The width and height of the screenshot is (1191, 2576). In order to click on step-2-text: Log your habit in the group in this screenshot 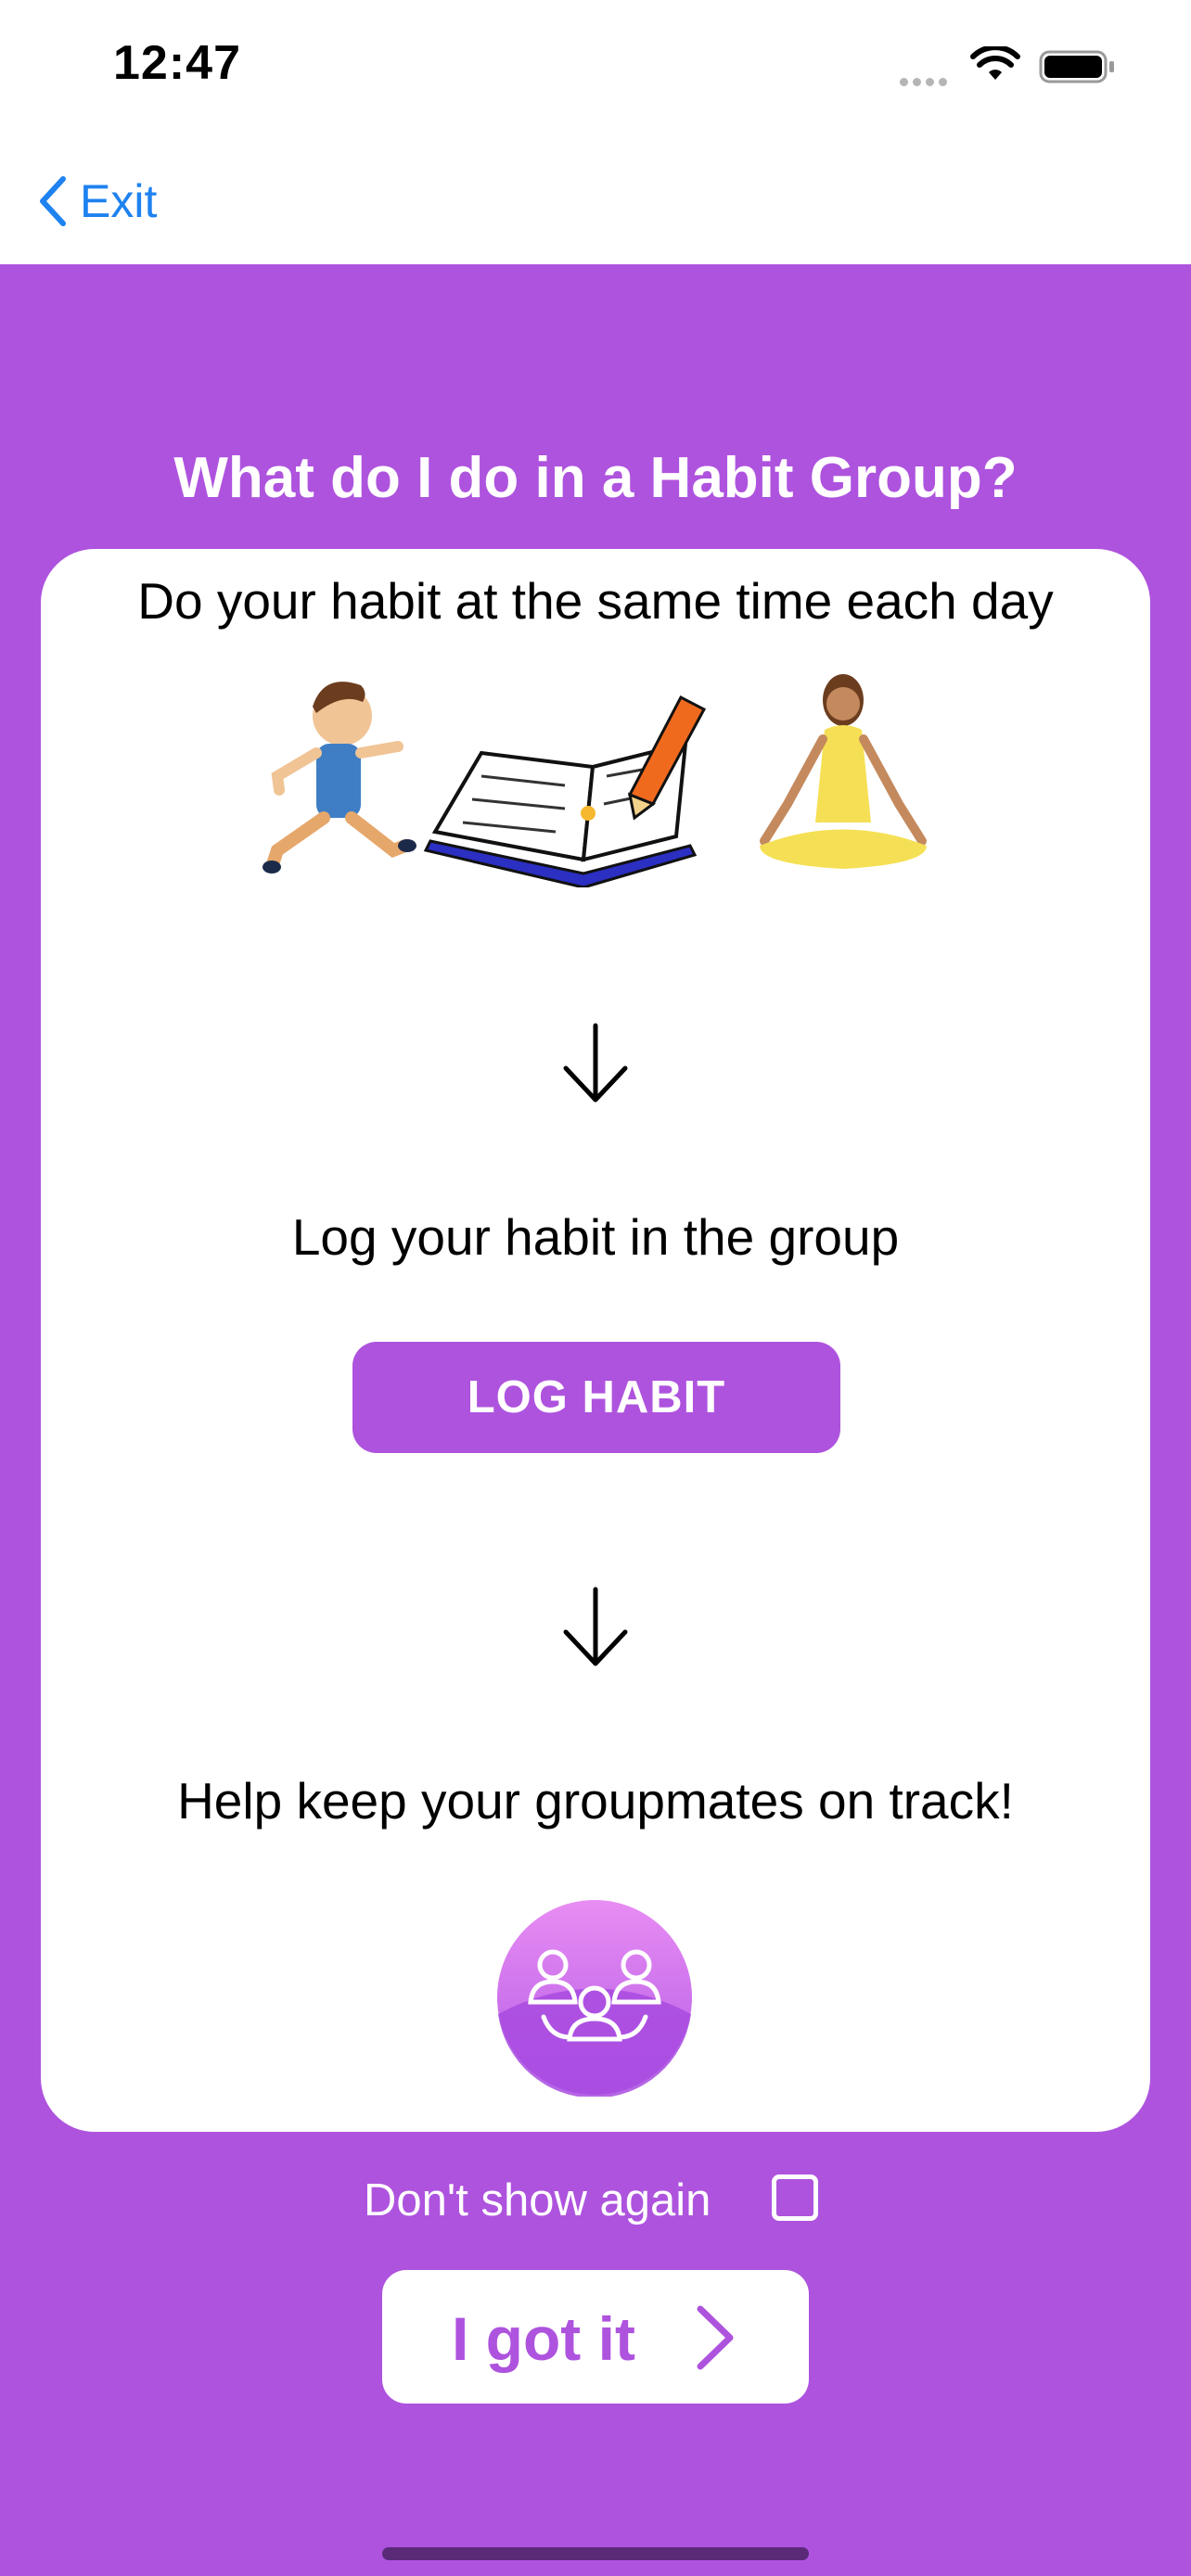, I will do `click(595, 1237)`.